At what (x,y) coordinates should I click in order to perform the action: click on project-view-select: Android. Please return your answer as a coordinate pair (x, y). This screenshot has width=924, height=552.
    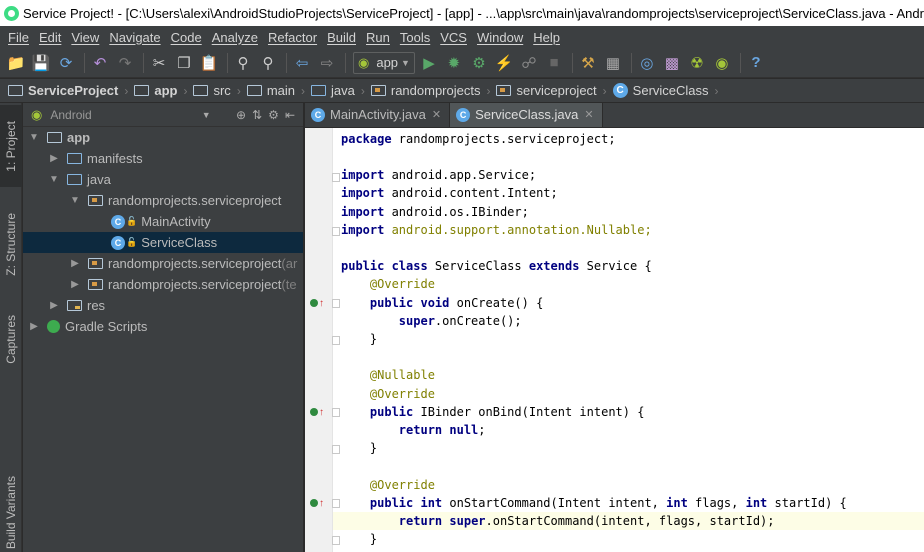
    Looking at the image, I should click on (70, 115).